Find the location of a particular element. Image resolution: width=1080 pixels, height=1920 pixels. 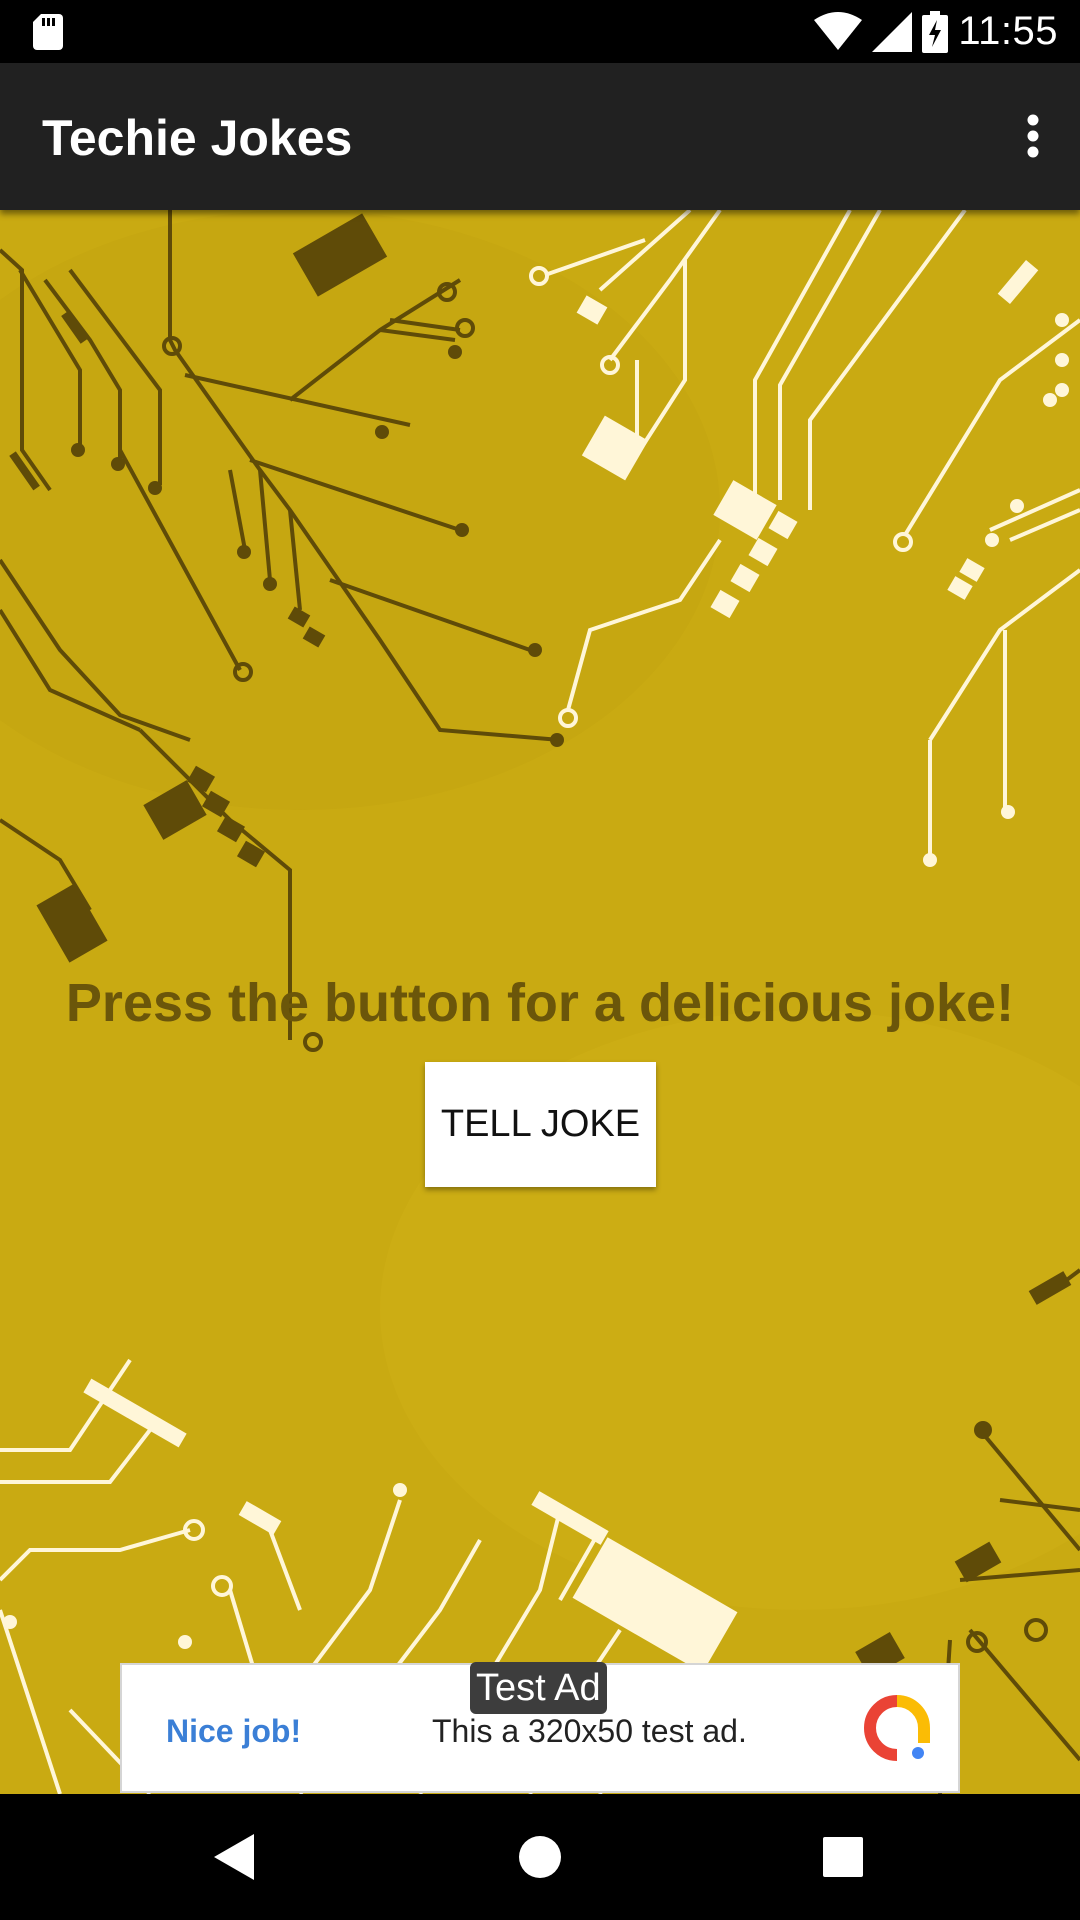

status-bar: 11:55 is located at coordinates (540, 31).